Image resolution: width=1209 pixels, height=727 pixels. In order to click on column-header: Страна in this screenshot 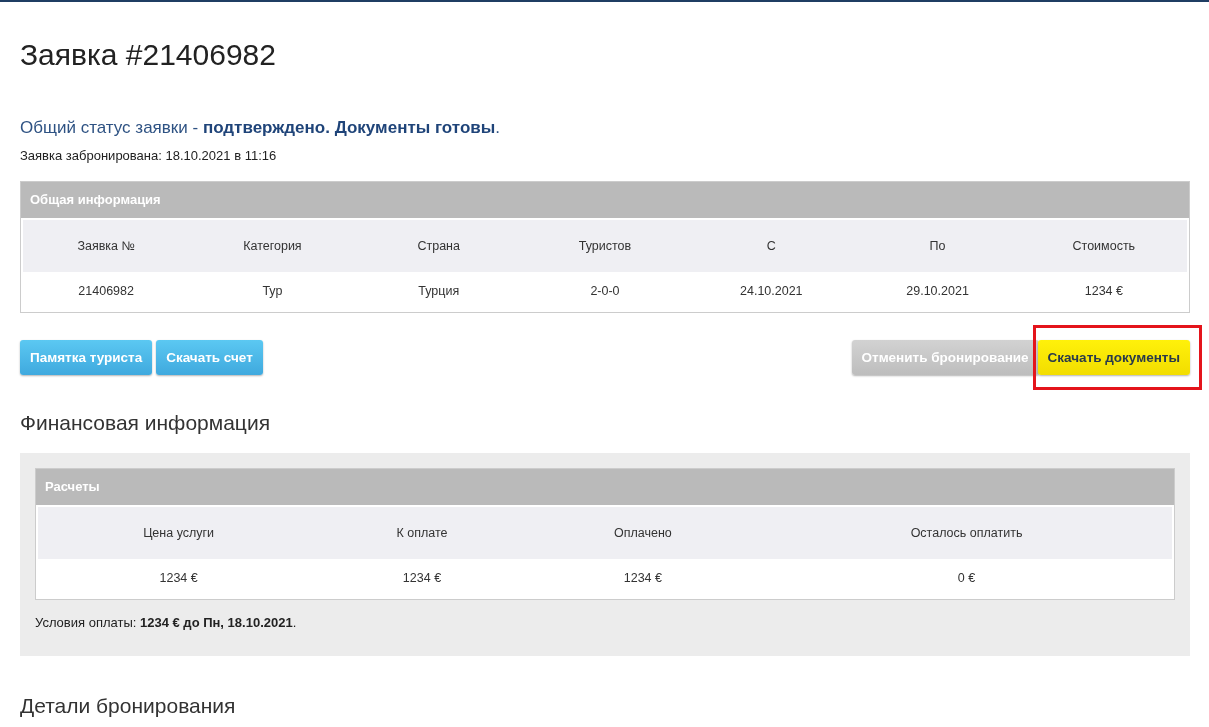, I will do `click(438, 246)`.